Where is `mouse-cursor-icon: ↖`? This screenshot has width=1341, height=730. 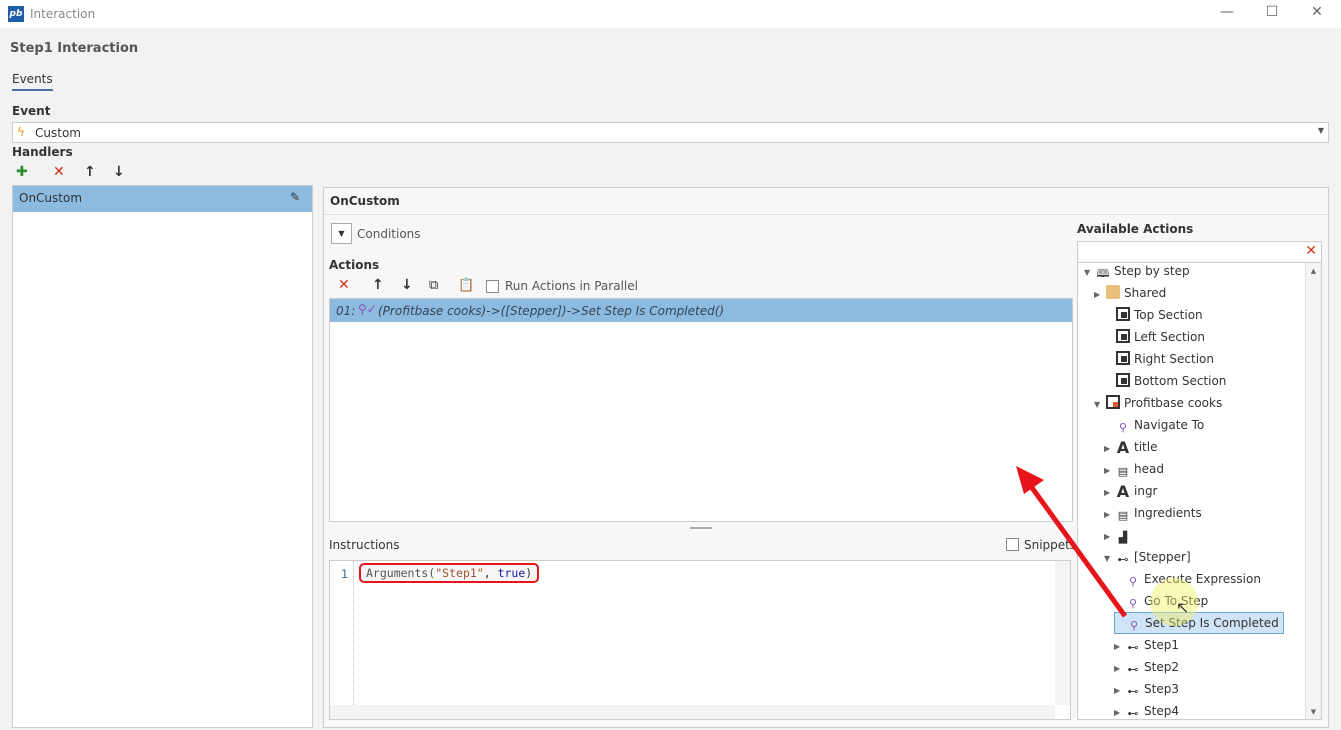
mouse-cursor-icon: ↖ is located at coordinates (1183, 607).